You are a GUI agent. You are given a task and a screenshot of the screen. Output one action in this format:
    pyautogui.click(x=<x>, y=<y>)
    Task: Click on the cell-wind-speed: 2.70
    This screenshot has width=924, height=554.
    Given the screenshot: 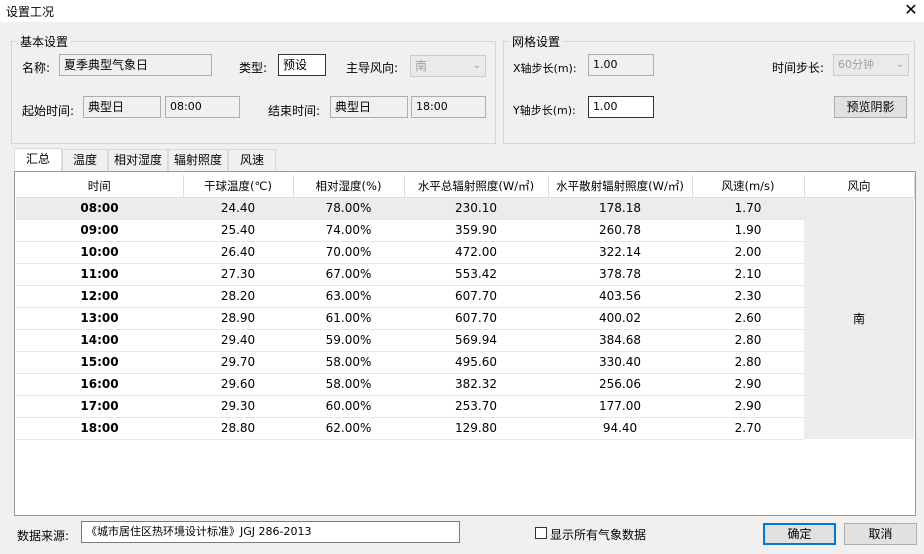 What is the action you would take?
    pyautogui.click(x=748, y=428)
    